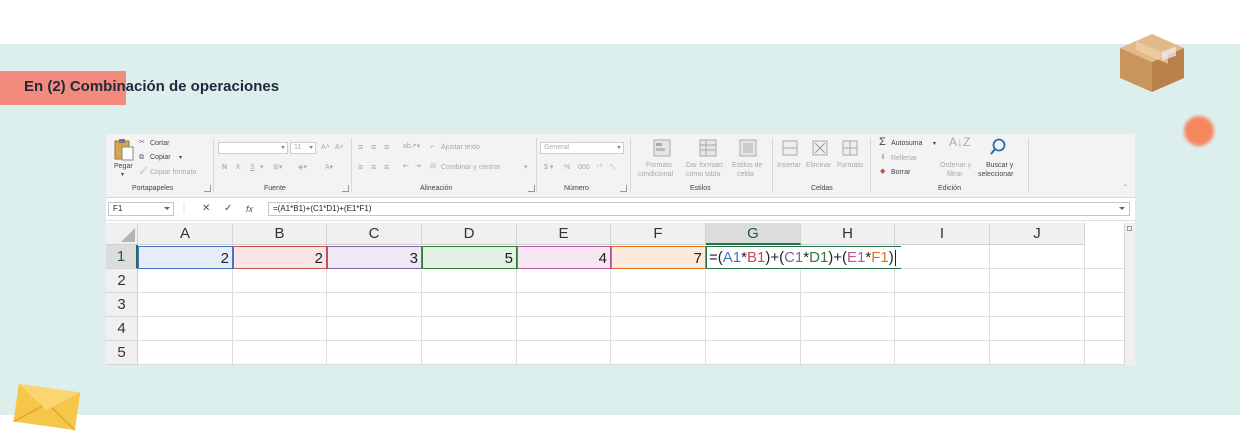 Image resolution: width=1240 pixels, height=446 pixels. What do you see at coordinates (704, 166) in the screenshot?
I see `format-table-label: Dar formato` at bounding box center [704, 166].